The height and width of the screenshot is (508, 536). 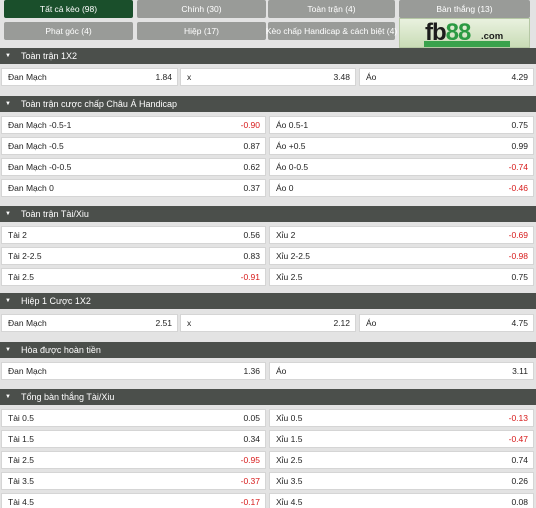 I want to click on section-header: ▼ Tổng bàn thắng Tài/Xiu, so click(x=268, y=397).